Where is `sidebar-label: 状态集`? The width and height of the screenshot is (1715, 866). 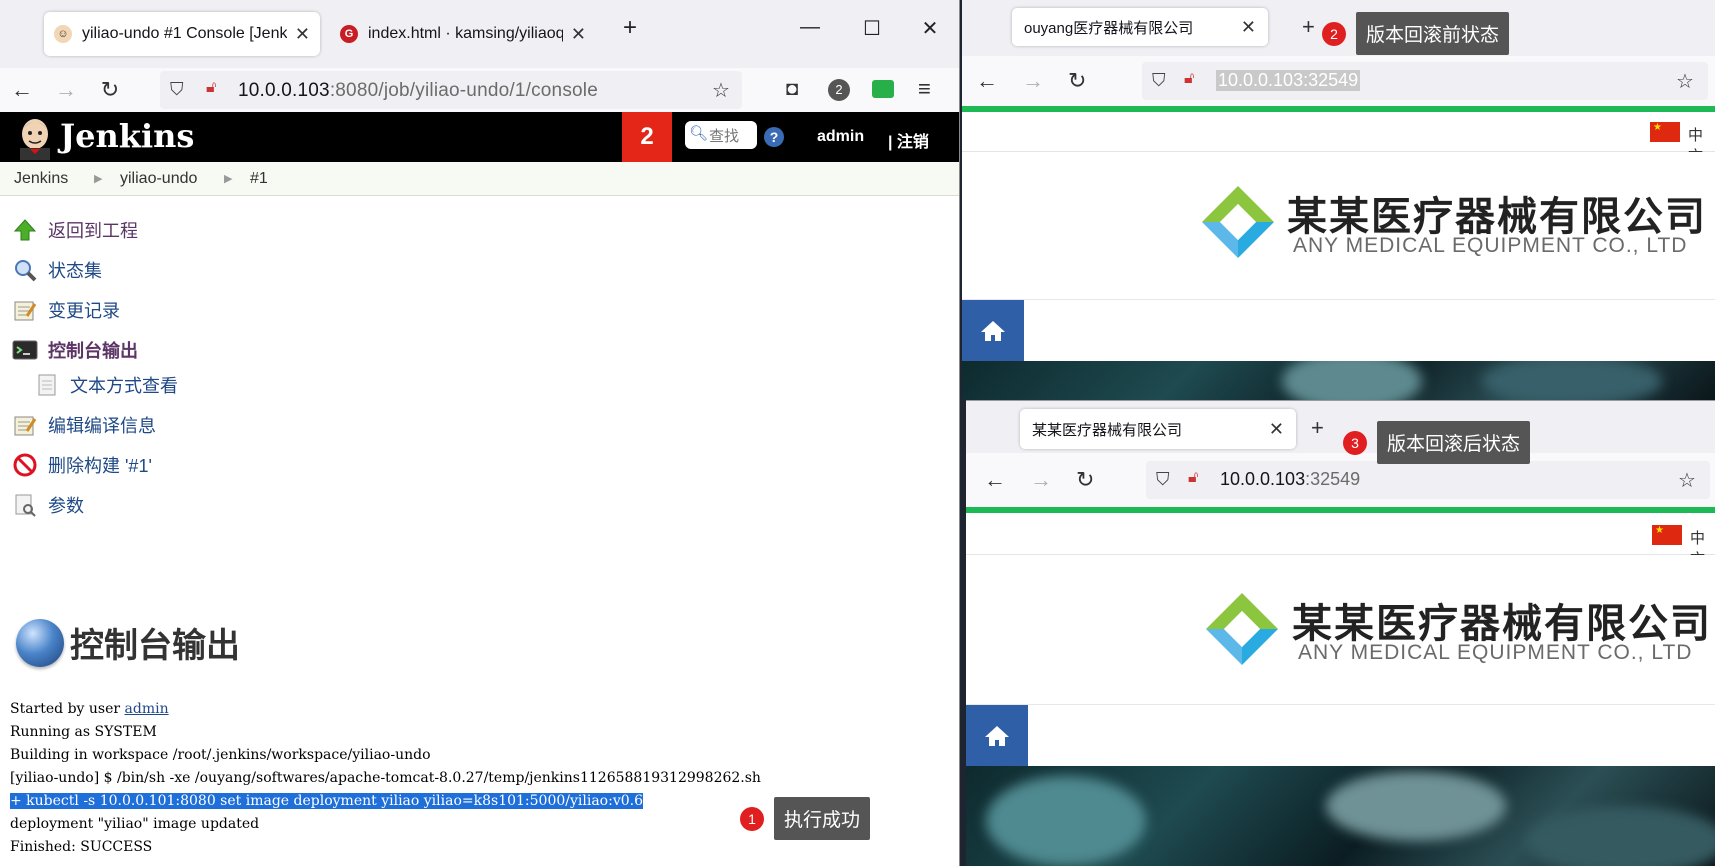 sidebar-label: 状态集 is located at coordinates (75, 271).